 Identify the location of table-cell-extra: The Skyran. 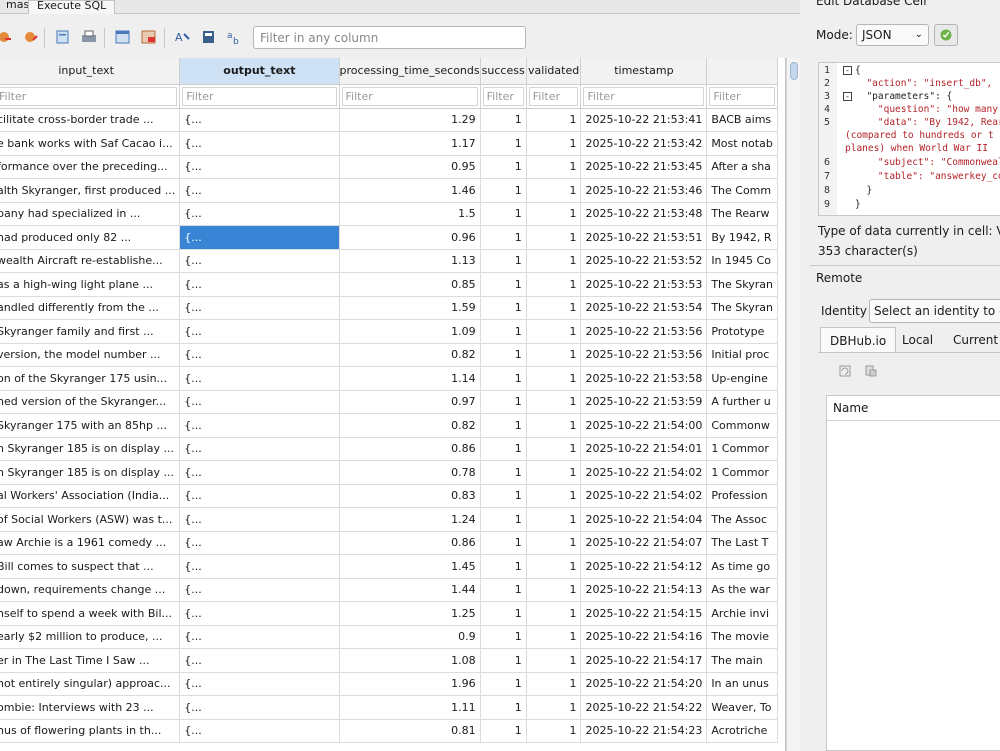
(742, 308).